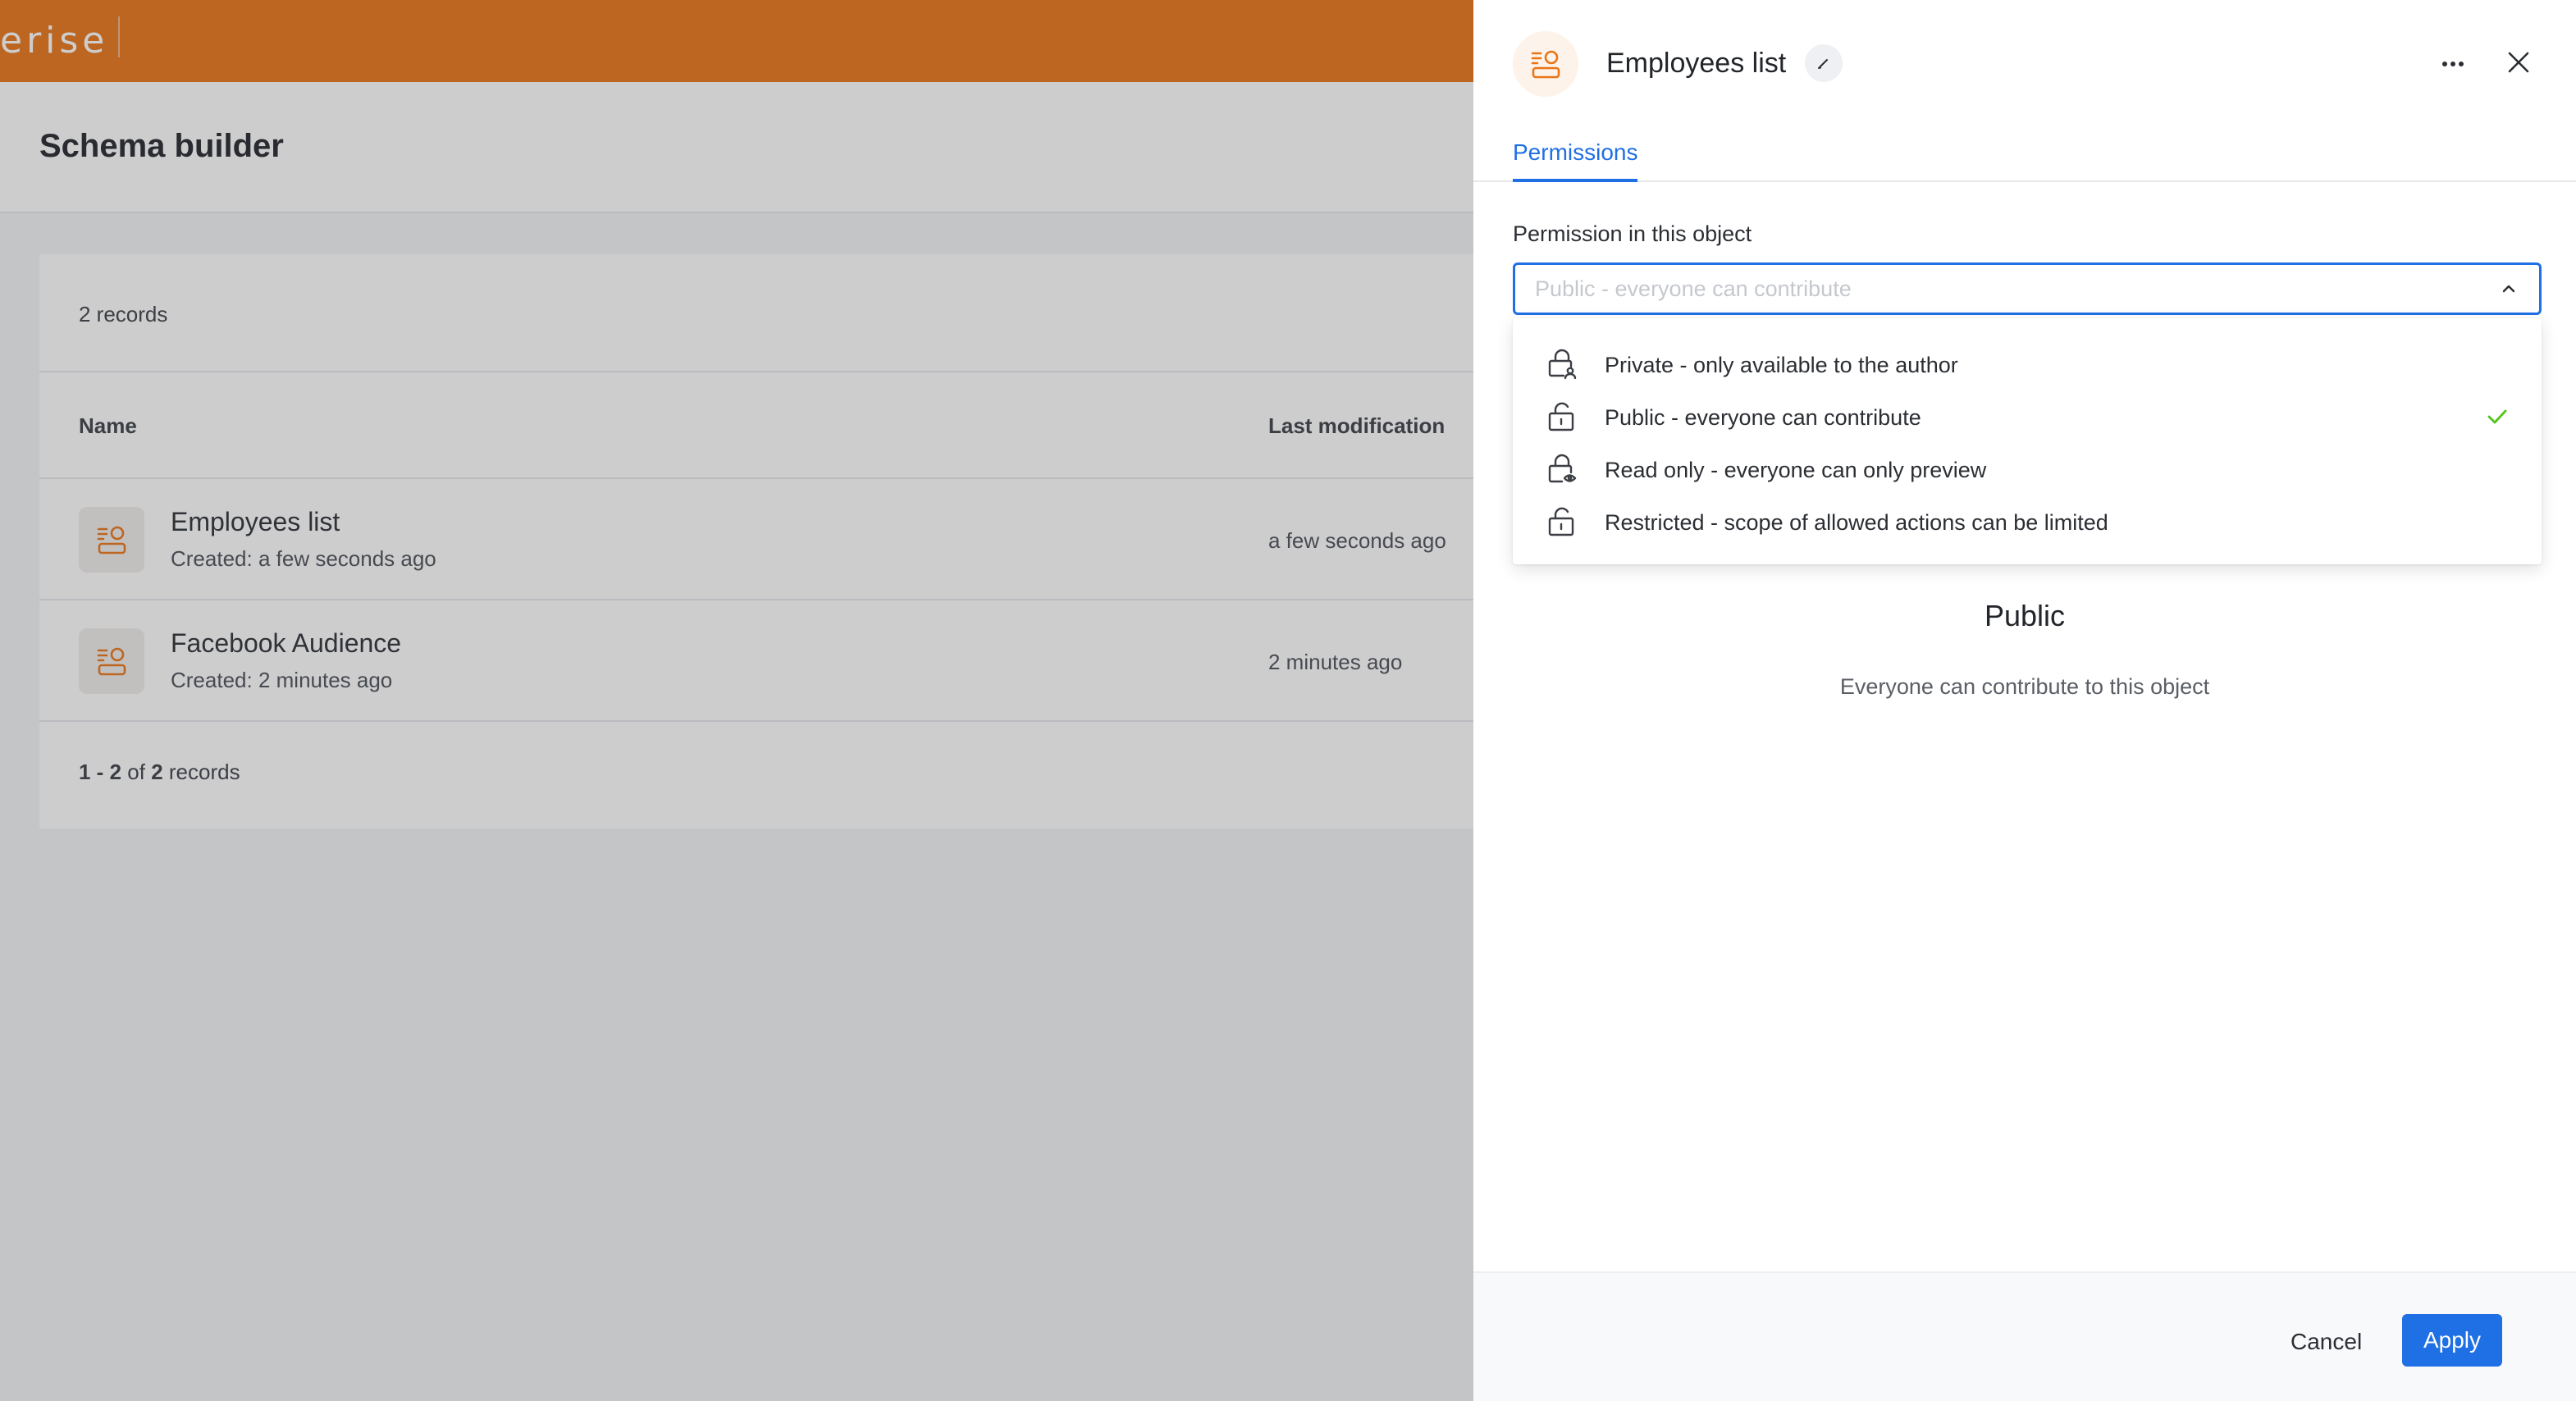  What do you see at coordinates (2028, 469) in the screenshot?
I see `permission-option-read-only: Read only - everyone can only preview` at bounding box center [2028, 469].